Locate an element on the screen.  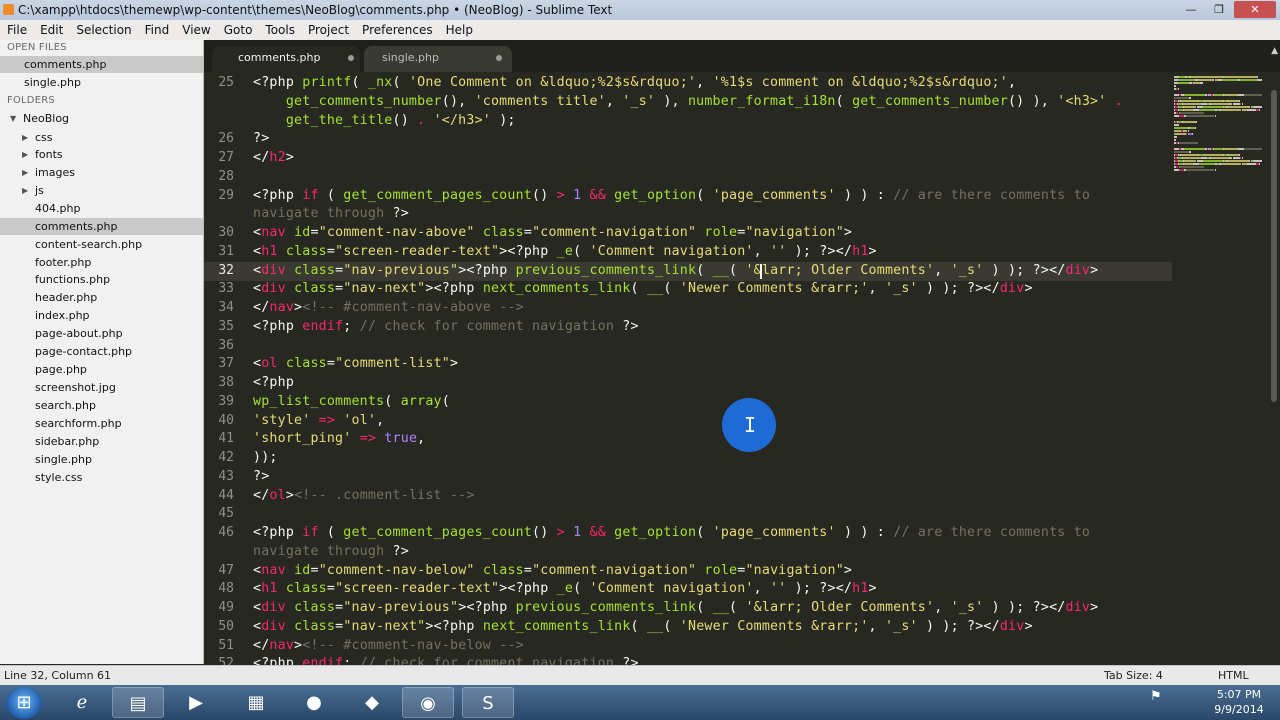
tab-scroll-icon: ▲ is located at coordinates (1274, 51).